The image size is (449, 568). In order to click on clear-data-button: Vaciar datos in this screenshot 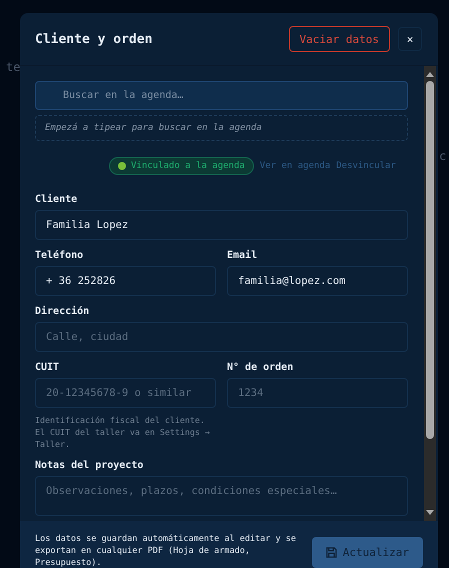, I will do `click(339, 39)`.